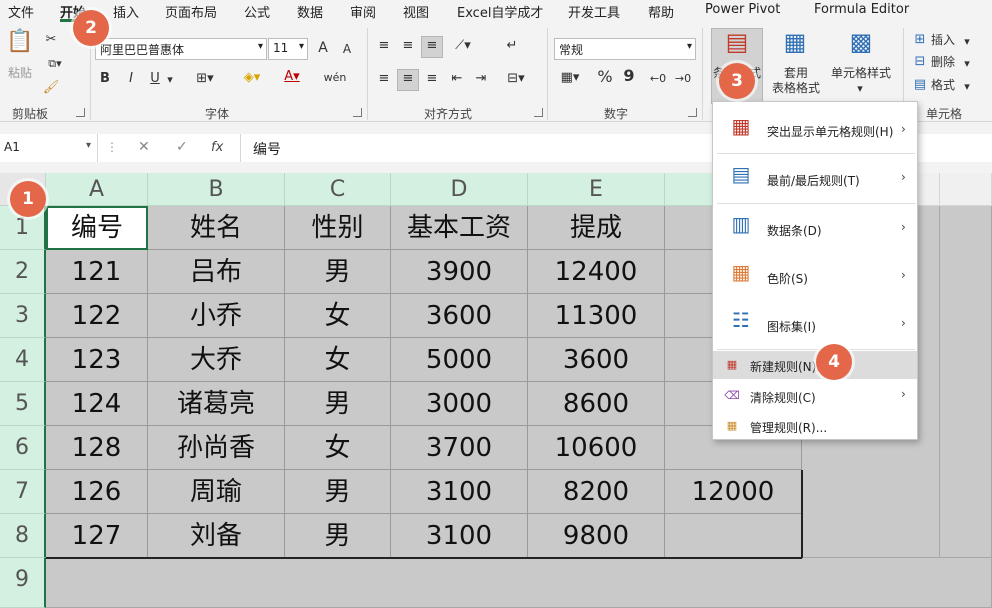 This screenshot has width=992, height=608. Describe the element at coordinates (658, 79) in the screenshot. I see `increase-decimal-icon: ←0` at that location.